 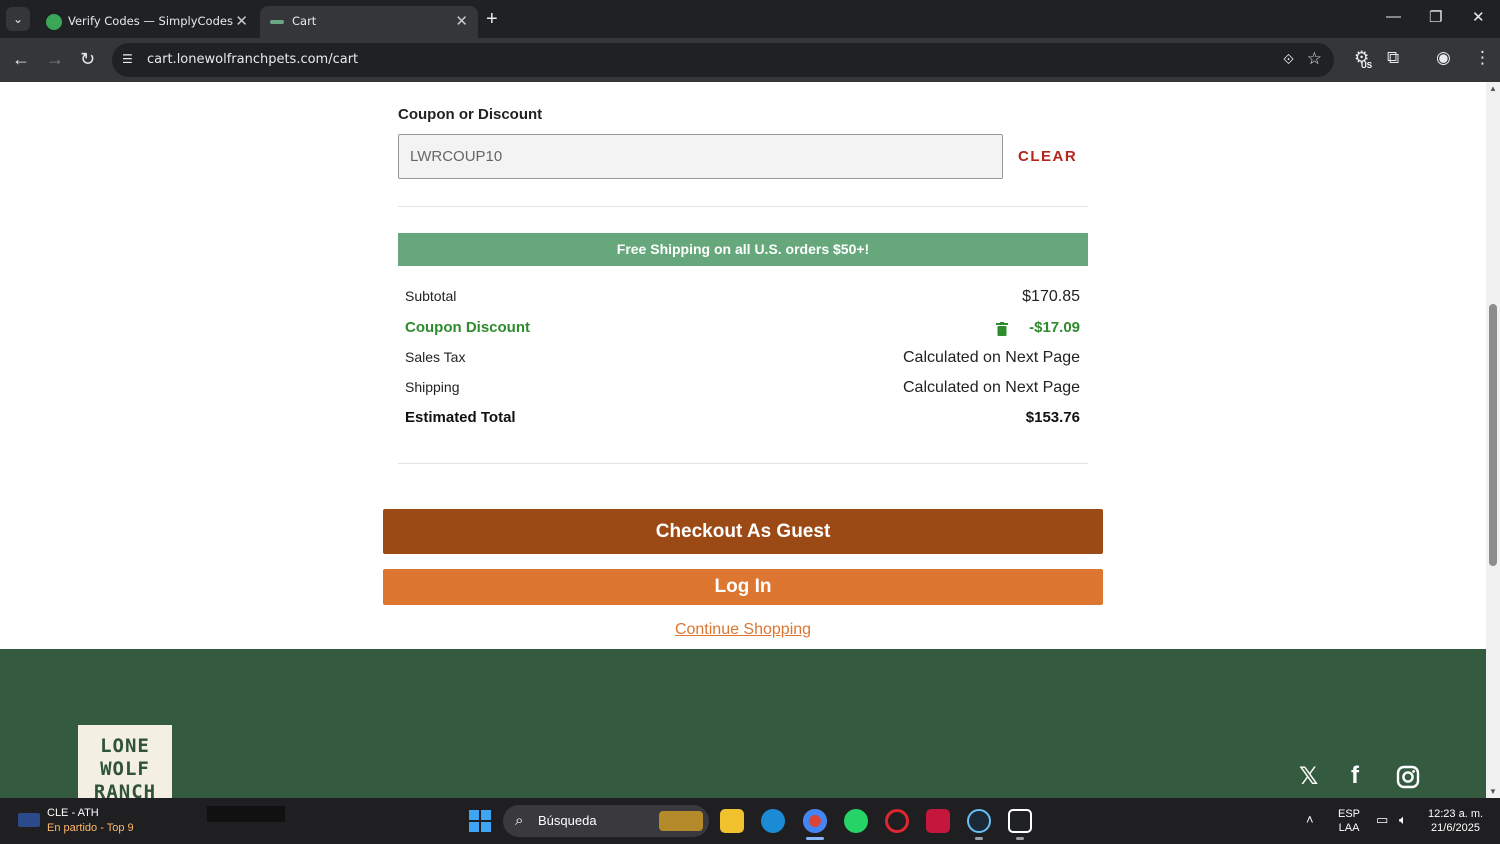 I want to click on facebook-icon: f, so click(x=1355, y=776).